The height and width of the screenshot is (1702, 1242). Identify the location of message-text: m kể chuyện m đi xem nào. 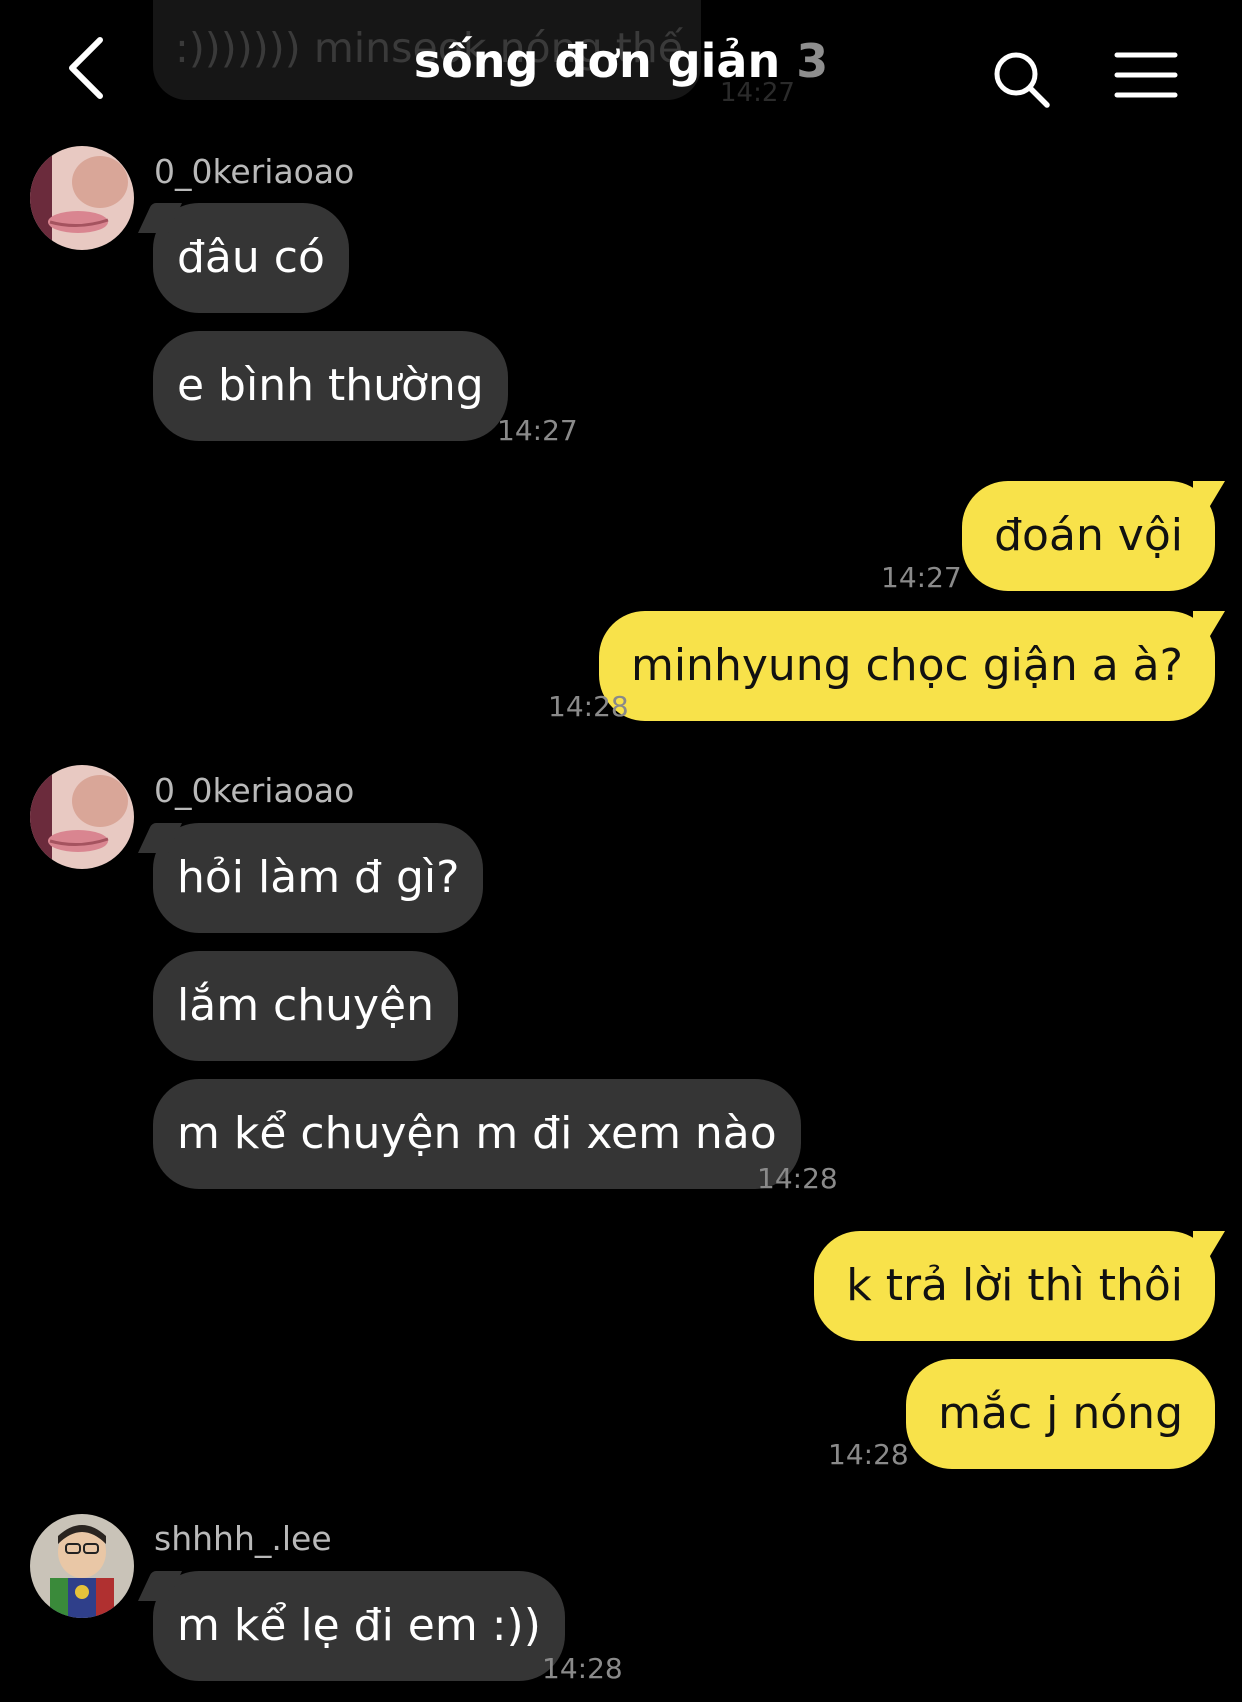
(477, 1133).